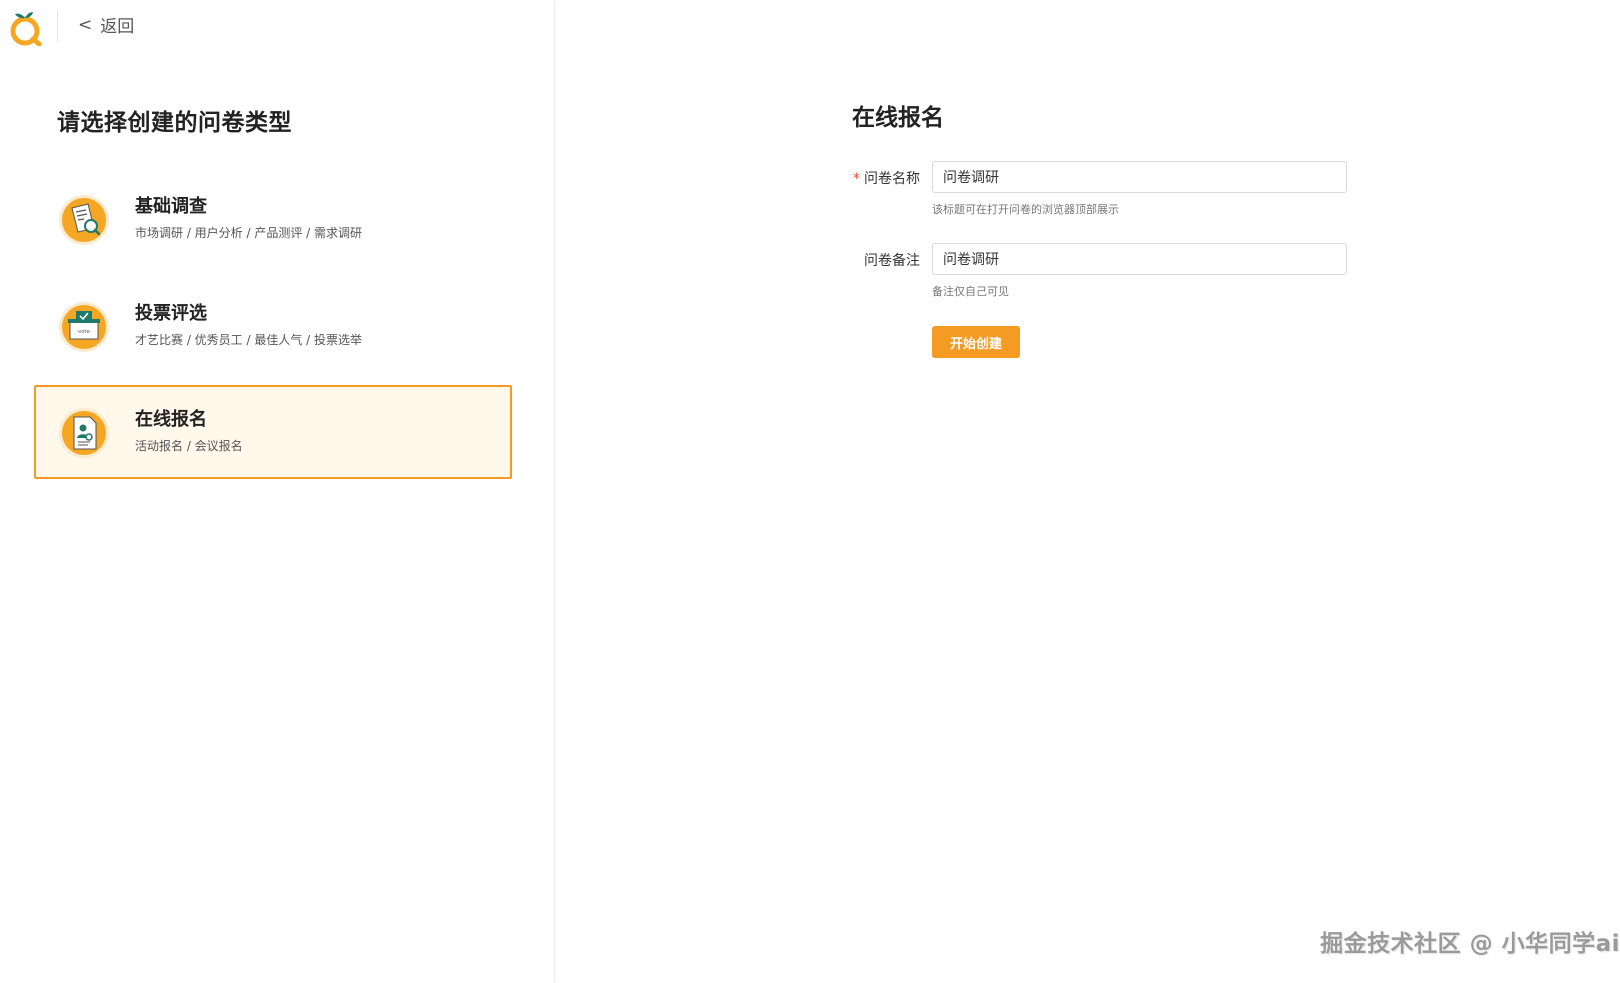 Image resolution: width=1620 pixels, height=983 pixels. What do you see at coordinates (273, 219) in the screenshot?
I see `type-card-basic-survey: 基础调查 市场调研 / 用户分析 / 产品测评 / 需求调研` at bounding box center [273, 219].